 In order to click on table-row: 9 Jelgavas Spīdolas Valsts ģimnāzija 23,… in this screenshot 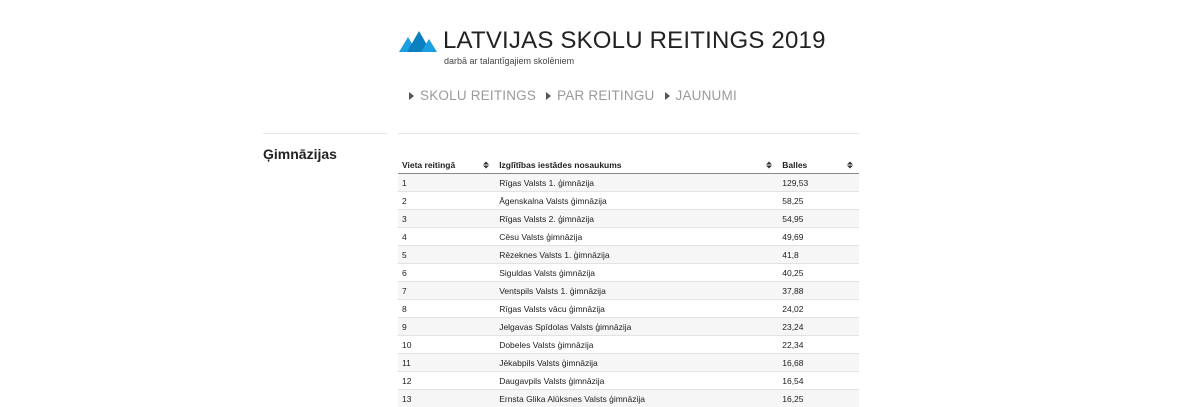, I will do `click(628, 327)`.